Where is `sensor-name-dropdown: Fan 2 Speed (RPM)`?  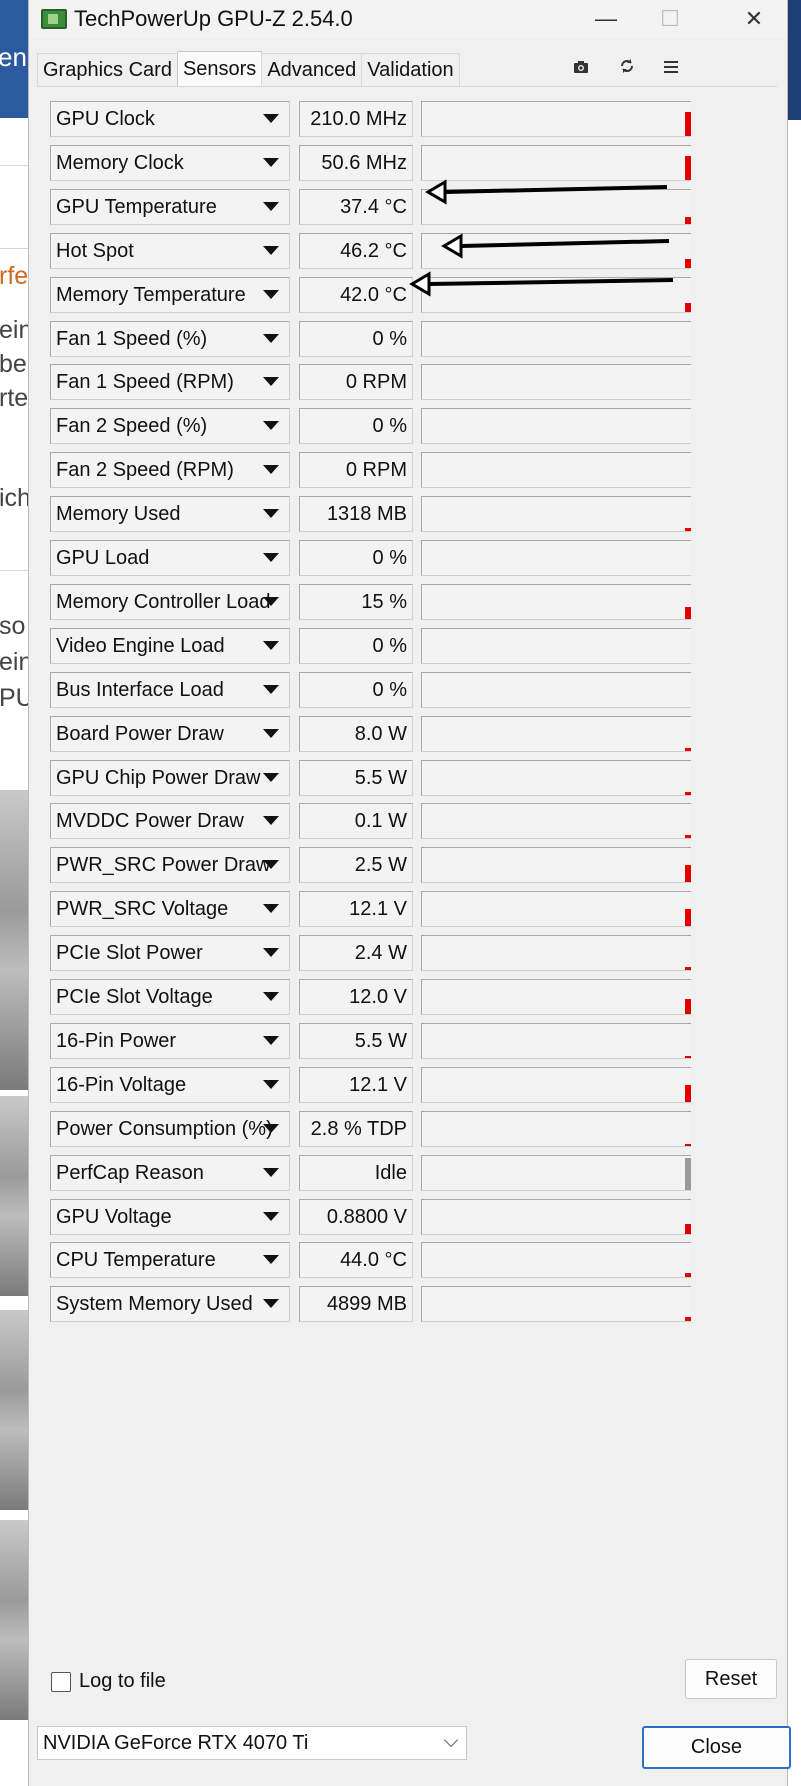
sensor-name-dropdown: Fan 2 Speed (RPM) is located at coordinates (170, 470).